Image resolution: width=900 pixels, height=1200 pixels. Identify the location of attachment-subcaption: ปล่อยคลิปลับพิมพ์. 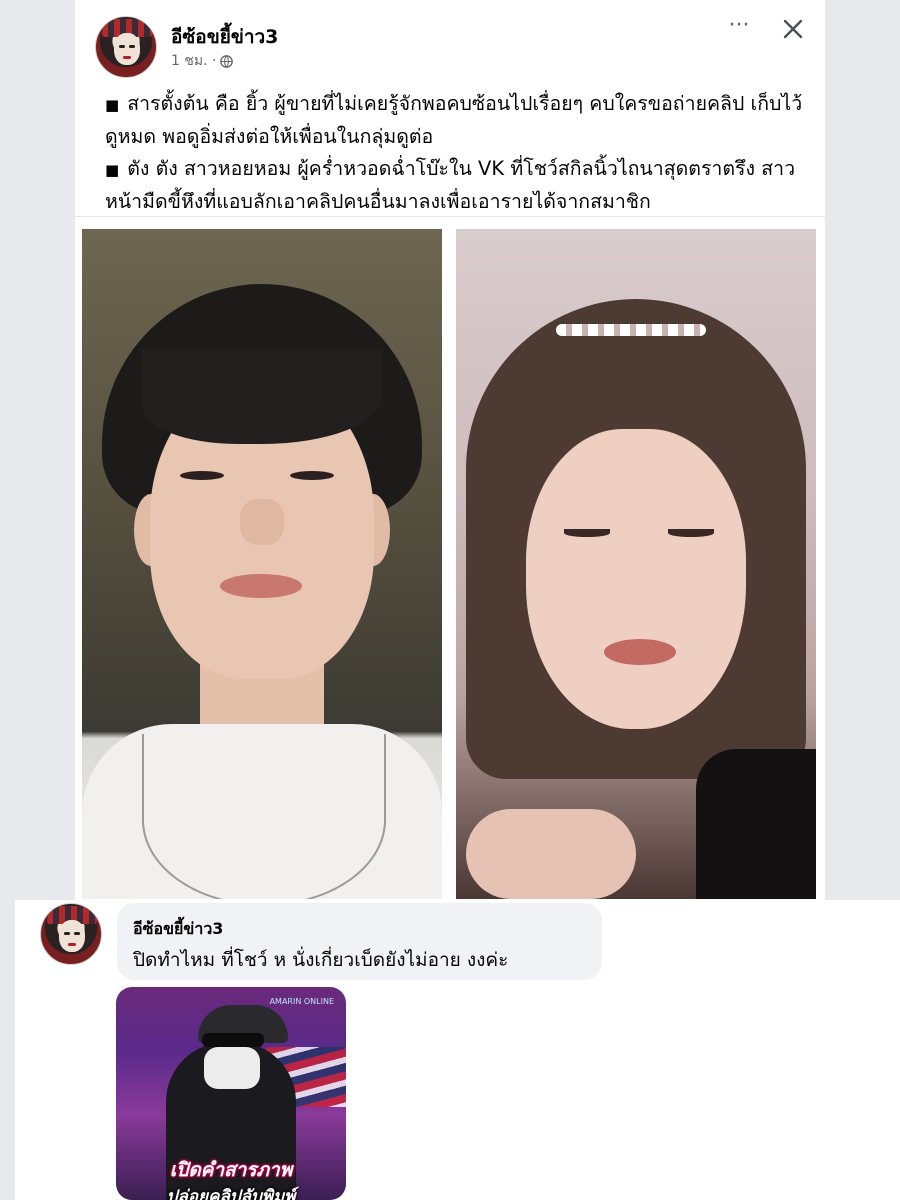
(231, 1193).